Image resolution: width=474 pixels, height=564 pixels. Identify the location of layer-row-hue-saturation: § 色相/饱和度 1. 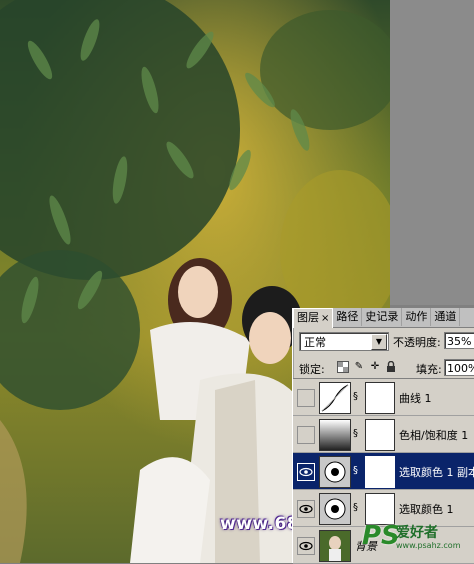
(383, 434).